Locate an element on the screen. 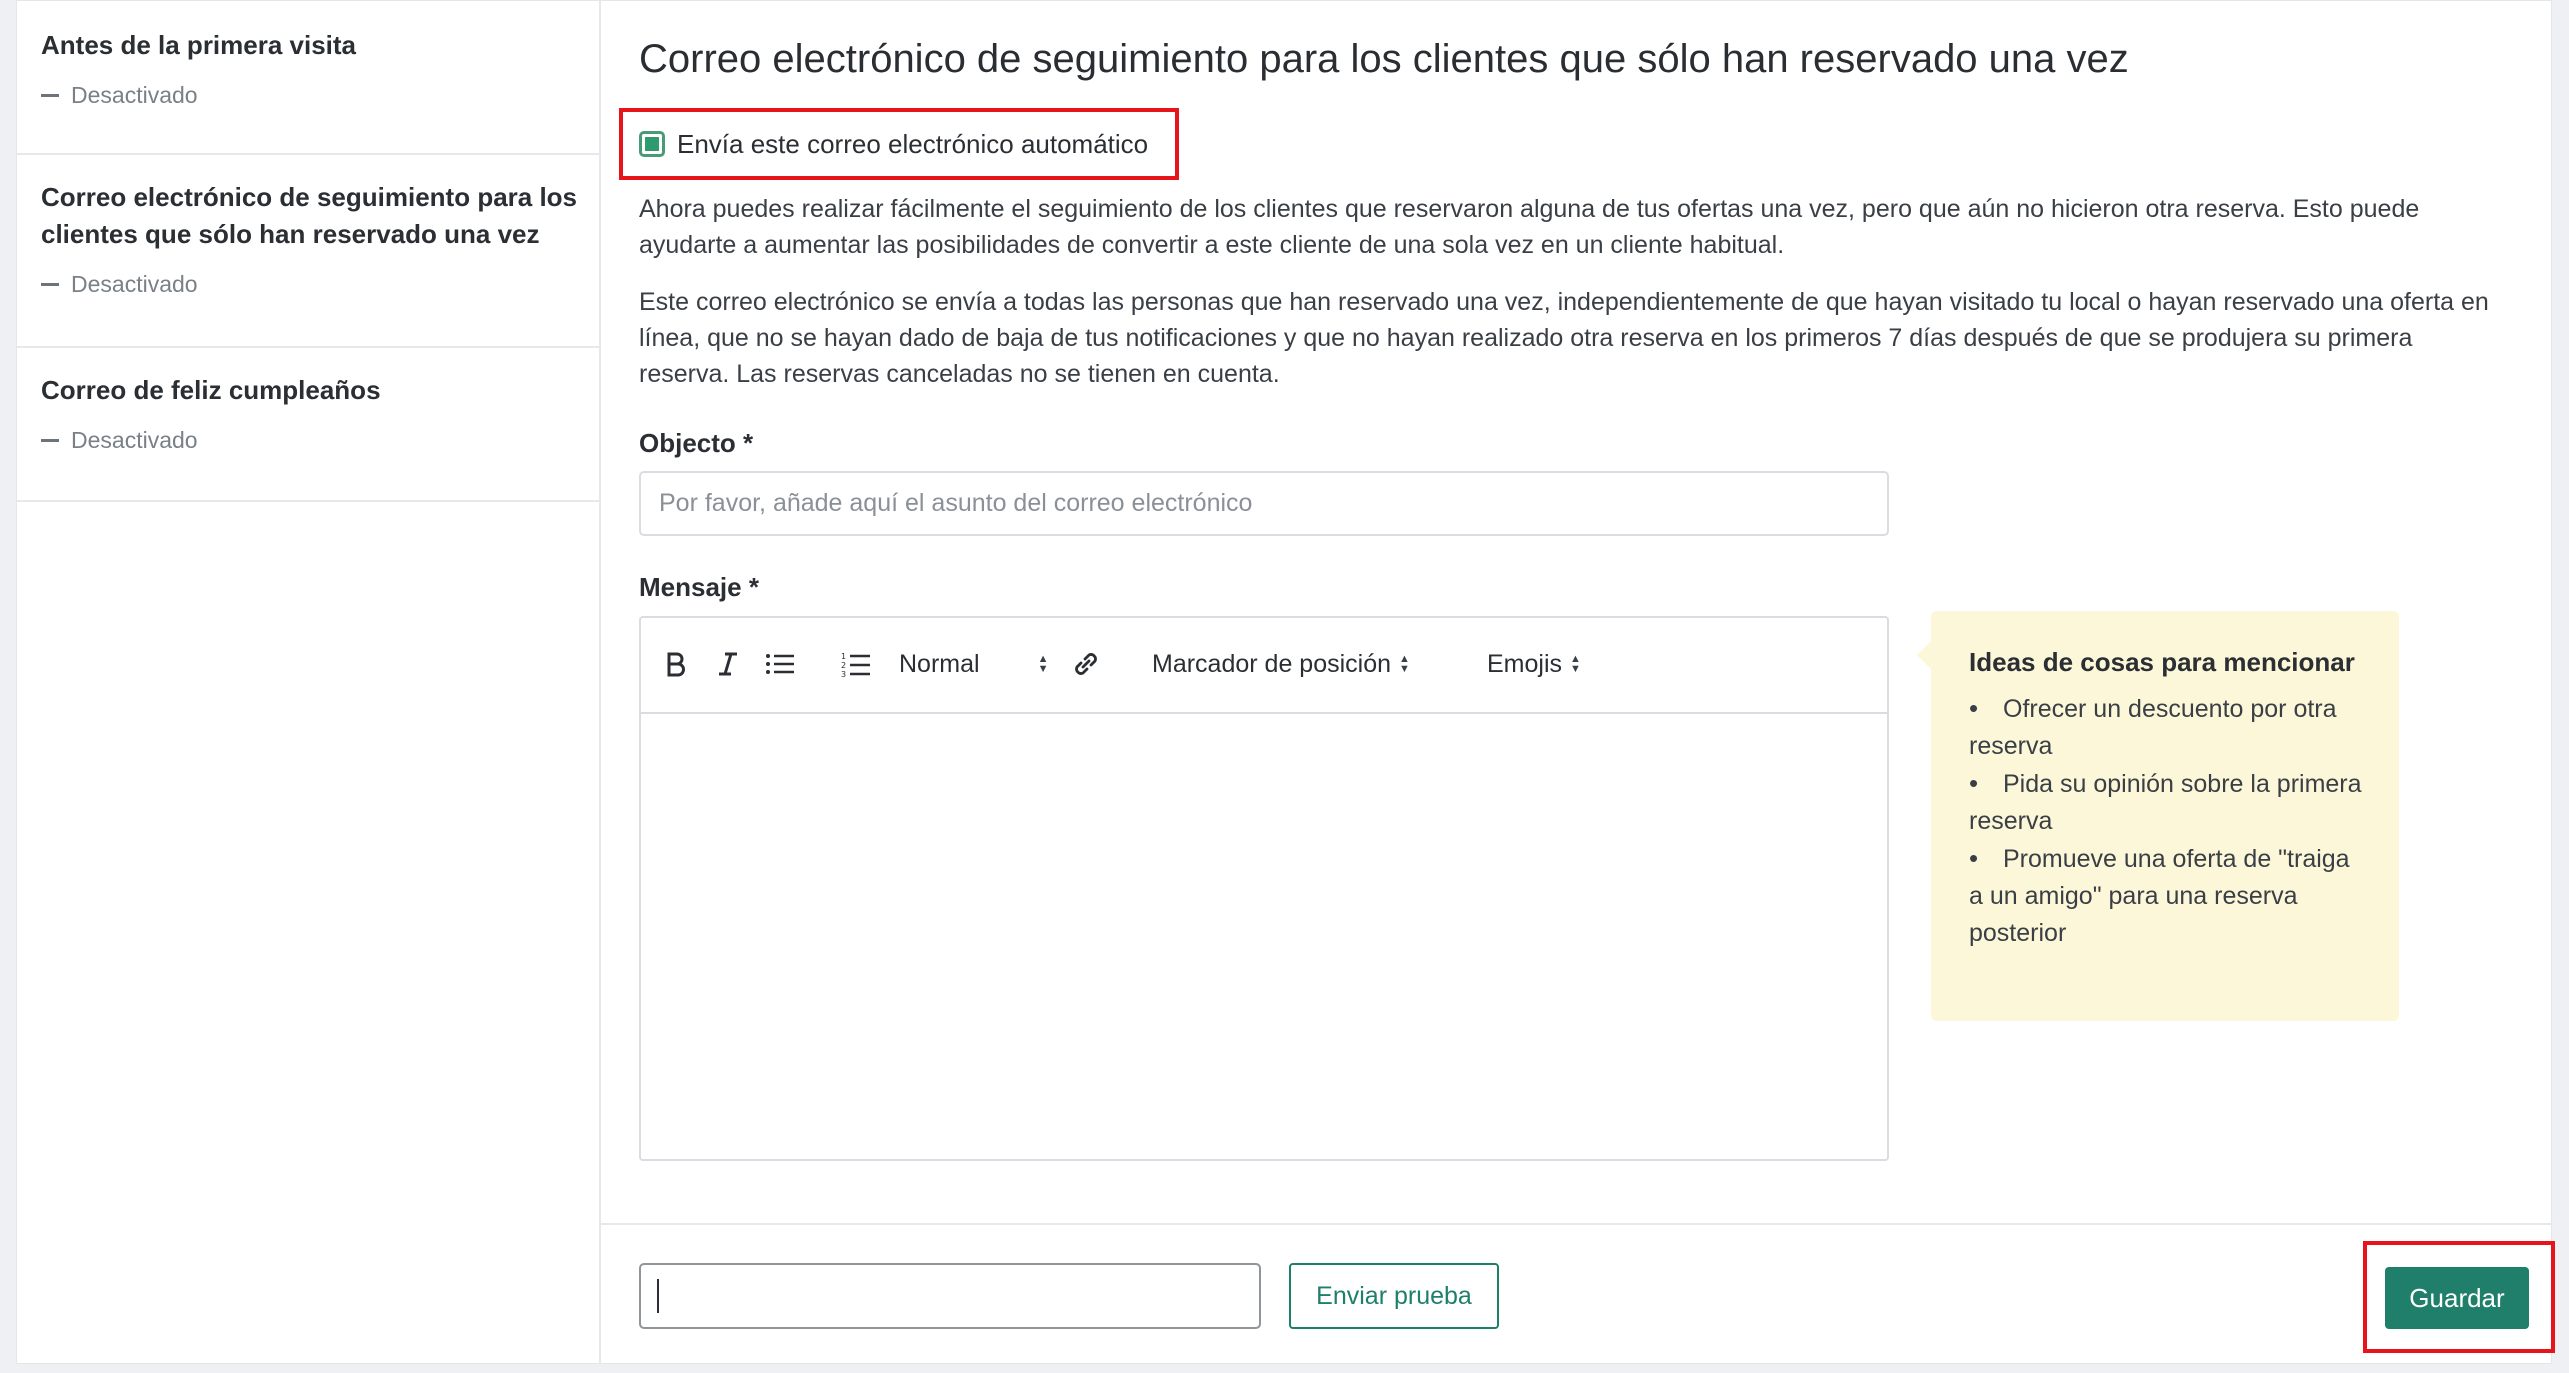 This screenshot has height=1373, width=2569. format-select: Normal ▲ ▼ is located at coordinates (974, 664).